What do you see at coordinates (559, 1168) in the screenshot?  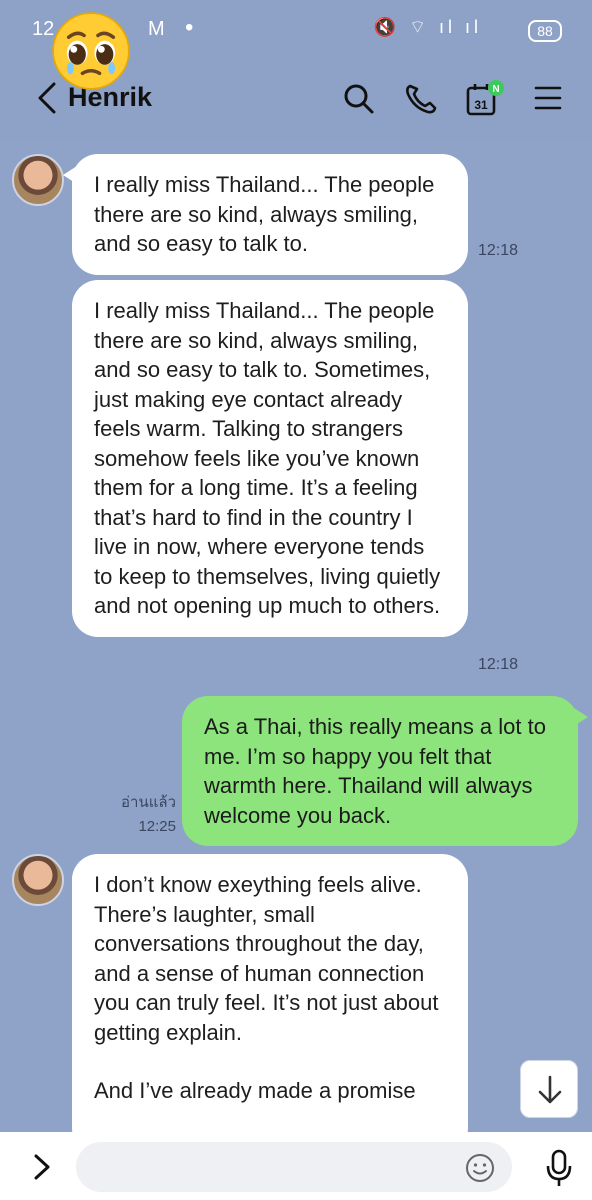 I see `microphone-icon` at bounding box center [559, 1168].